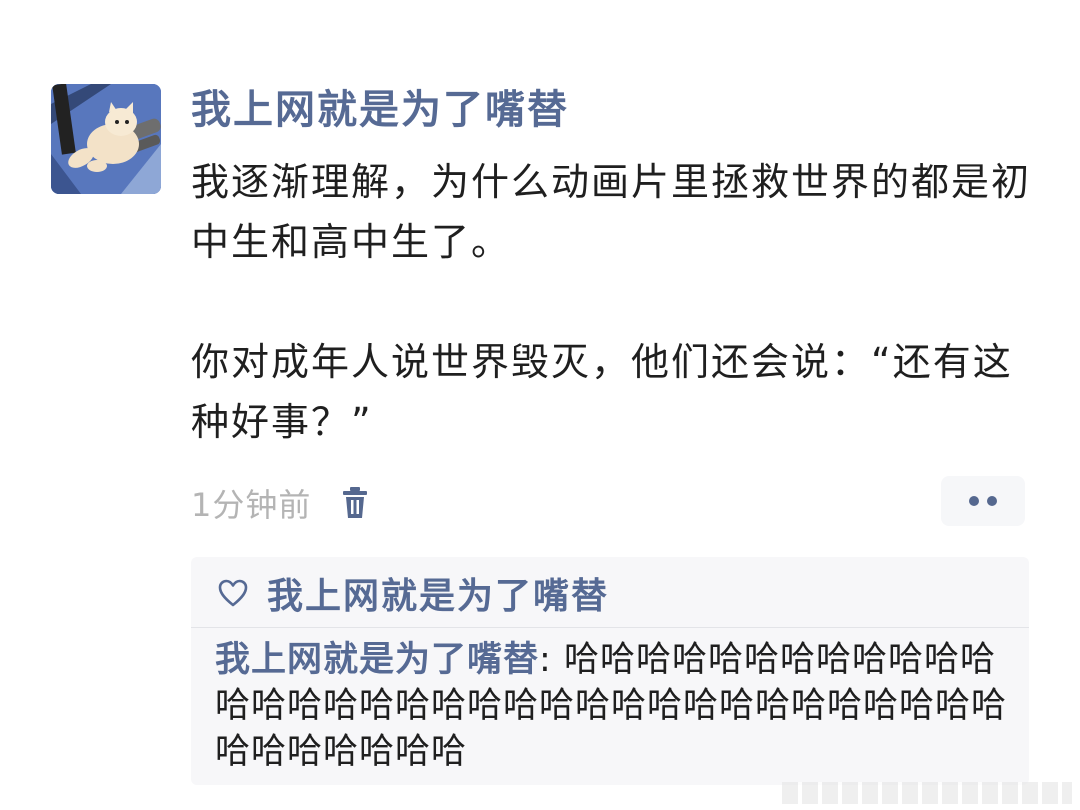  I want to click on watermark, so click(927, 793).